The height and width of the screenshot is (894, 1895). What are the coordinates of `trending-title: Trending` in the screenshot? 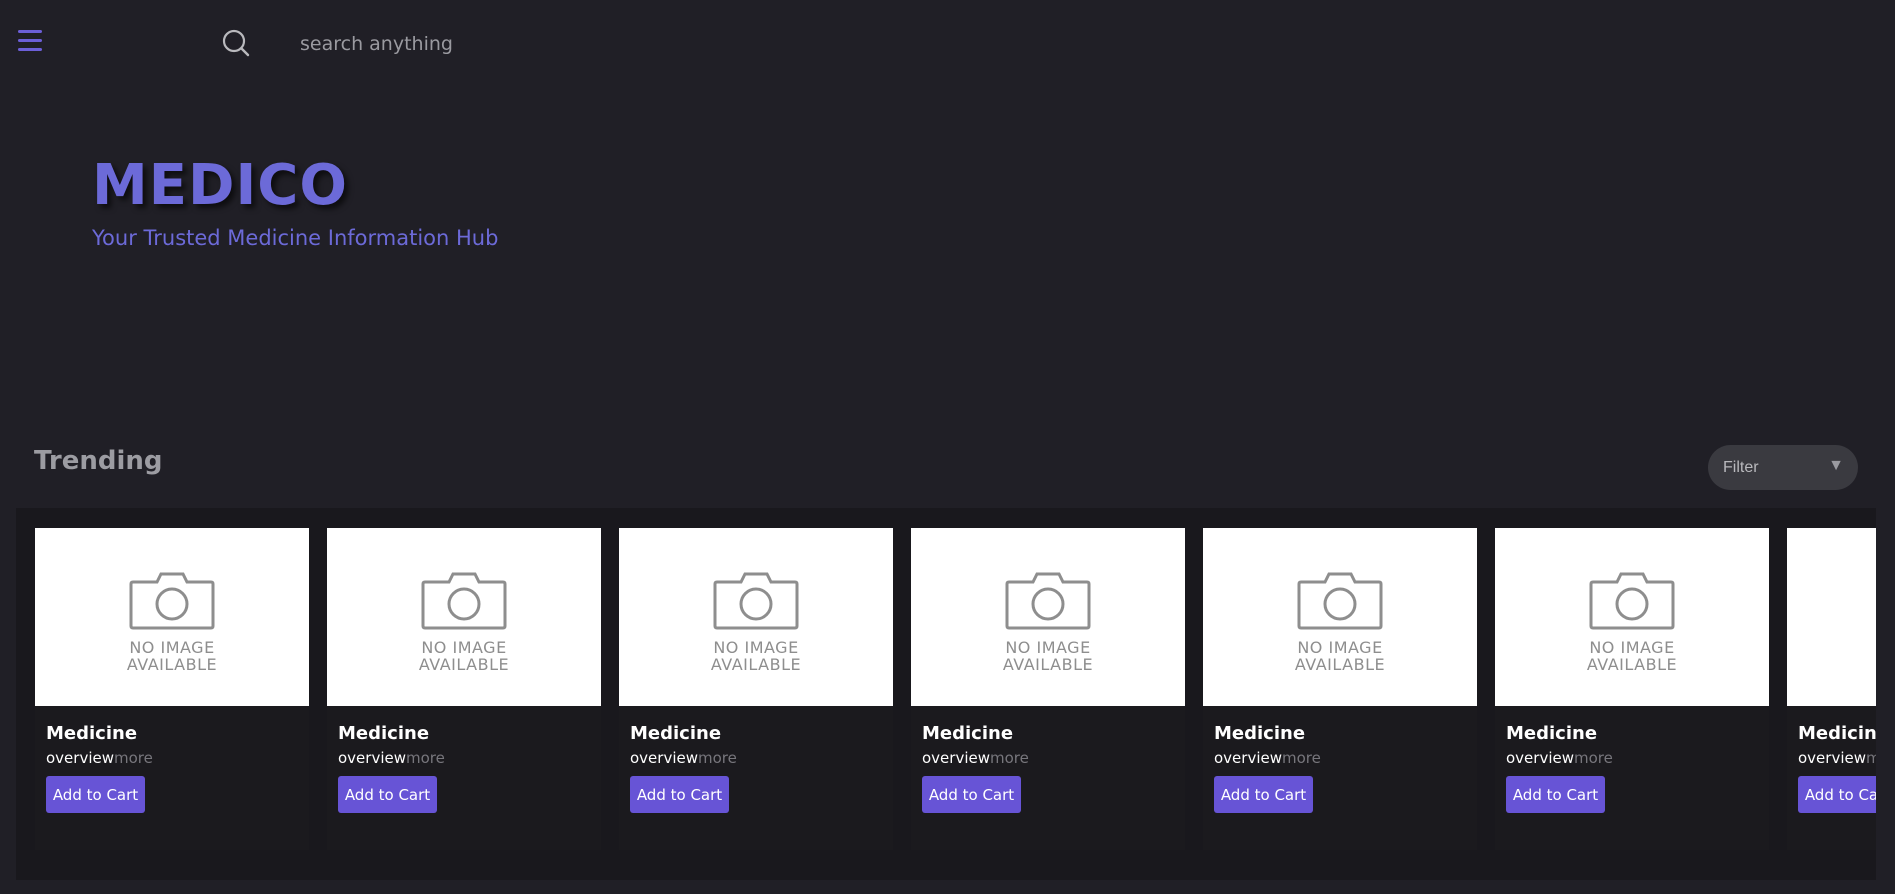 It's located at (98, 461).